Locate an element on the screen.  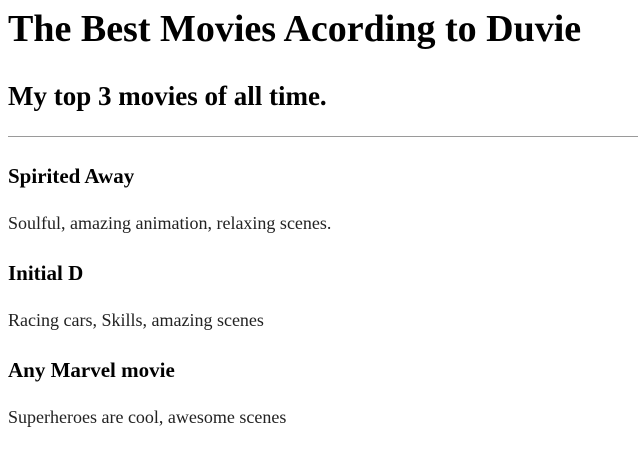
horizontal-divider is located at coordinates (323, 136).